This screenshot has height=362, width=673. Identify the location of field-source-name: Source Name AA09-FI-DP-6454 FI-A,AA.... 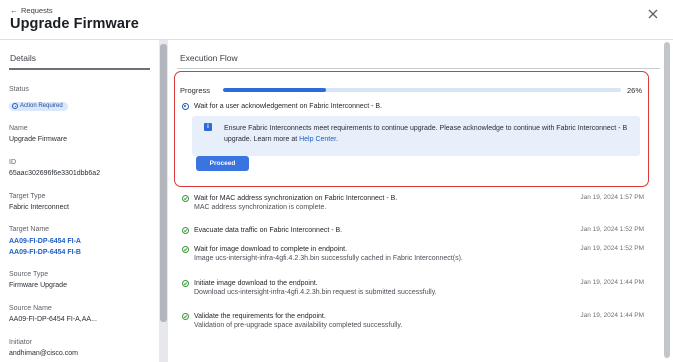
(81, 315).